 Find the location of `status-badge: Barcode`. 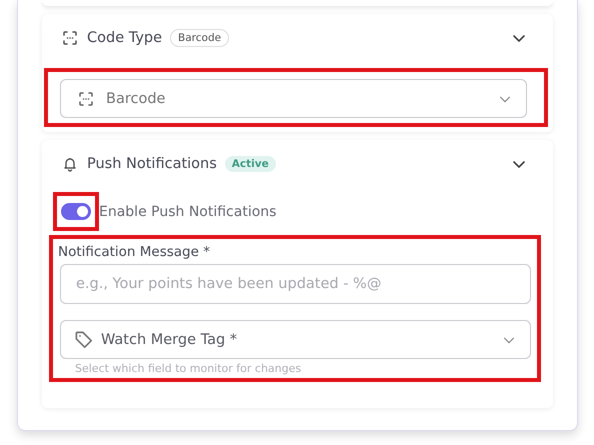

status-badge: Barcode is located at coordinates (200, 38).